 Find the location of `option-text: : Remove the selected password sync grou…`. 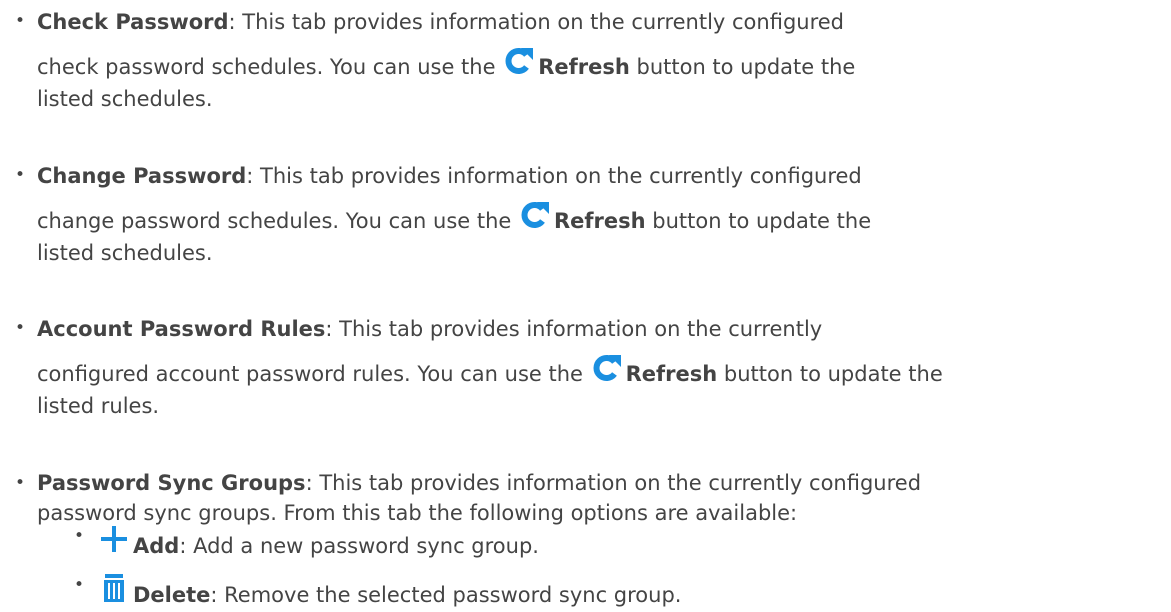

option-text: : Remove the selected password sync grou… is located at coordinates (446, 595).